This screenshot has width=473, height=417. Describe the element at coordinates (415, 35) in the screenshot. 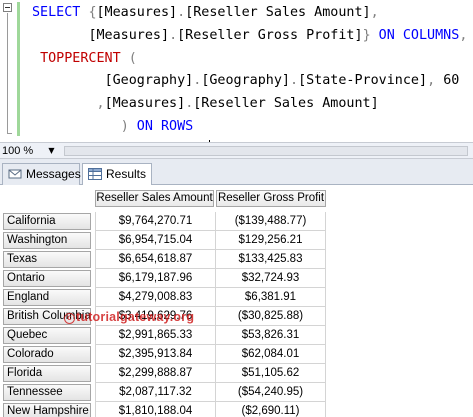

I see `code-token: ON COLUMNS` at that location.